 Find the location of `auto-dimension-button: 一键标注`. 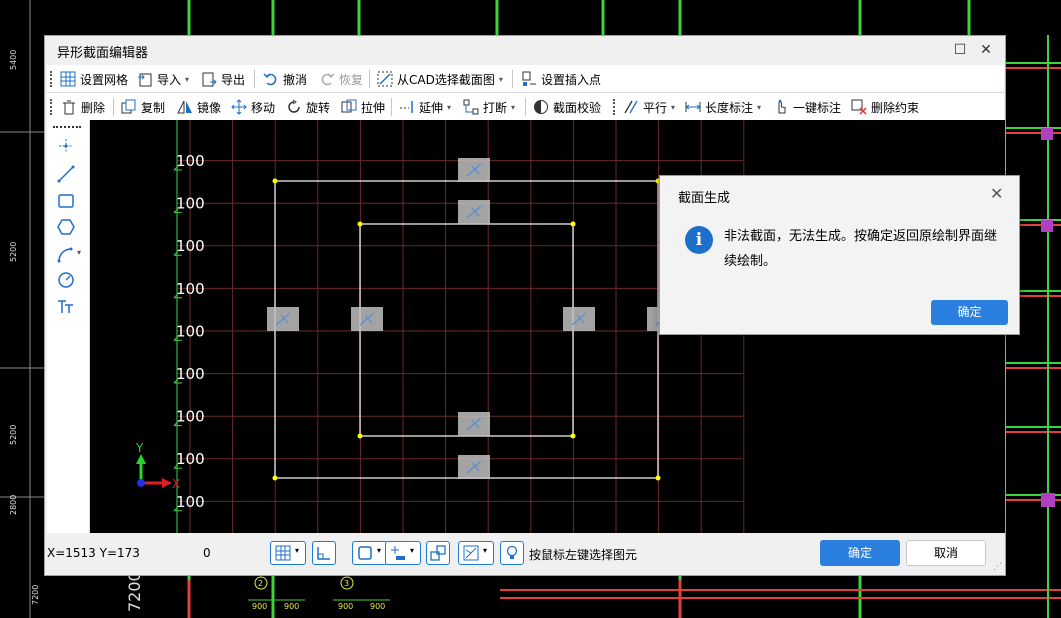

auto-dimension-button: 一键标注 is located at coordinates (807, 107).